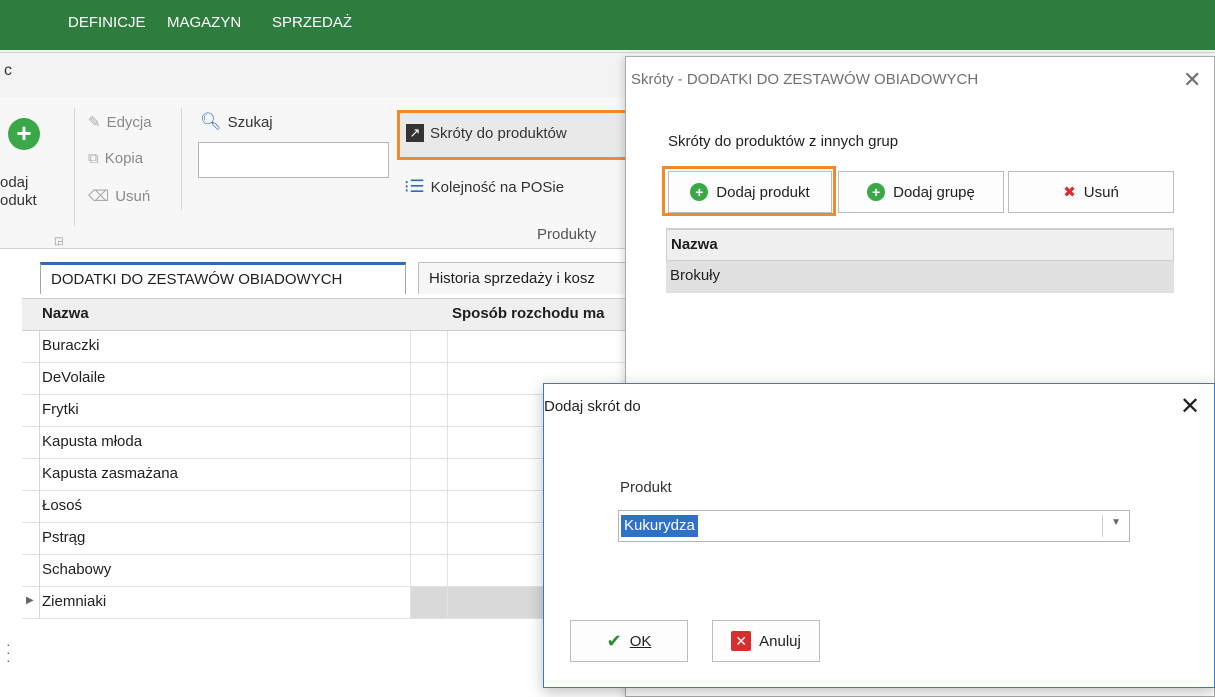  I want to click on add-product-label-2: odukt, so click(18, 200).